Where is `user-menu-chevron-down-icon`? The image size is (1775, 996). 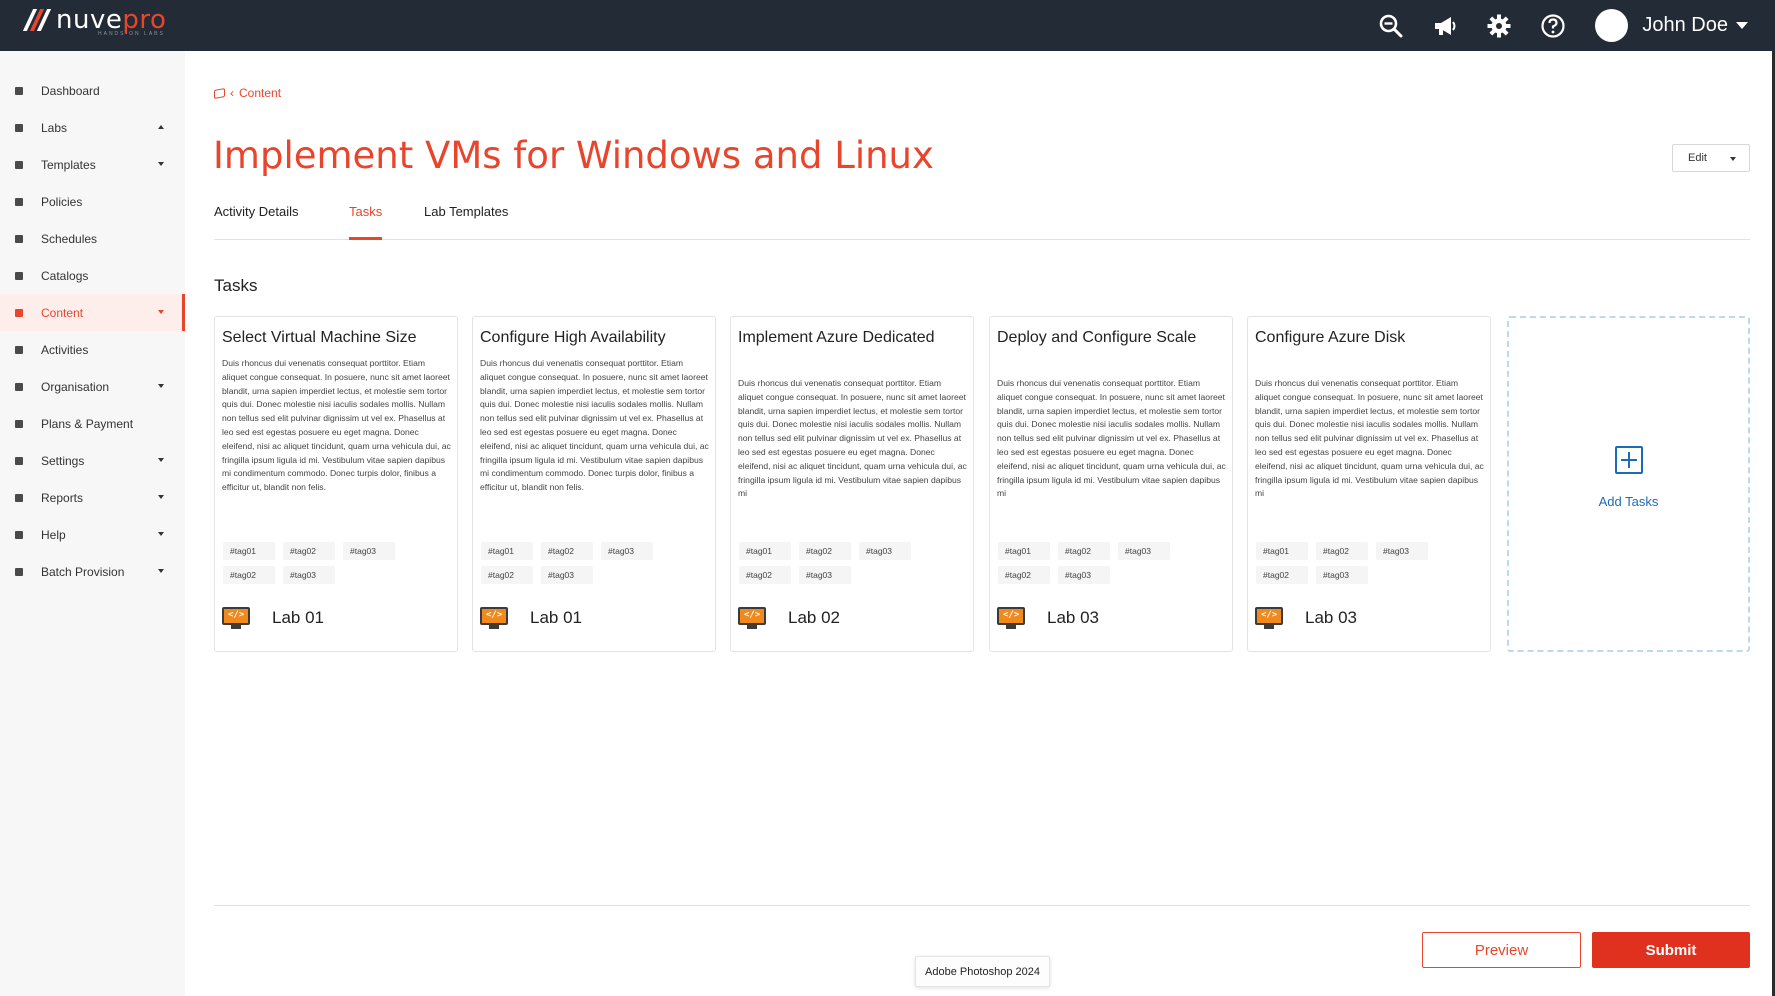 user-menu-chevron-down-icon is located at coordinates (1742, 25).